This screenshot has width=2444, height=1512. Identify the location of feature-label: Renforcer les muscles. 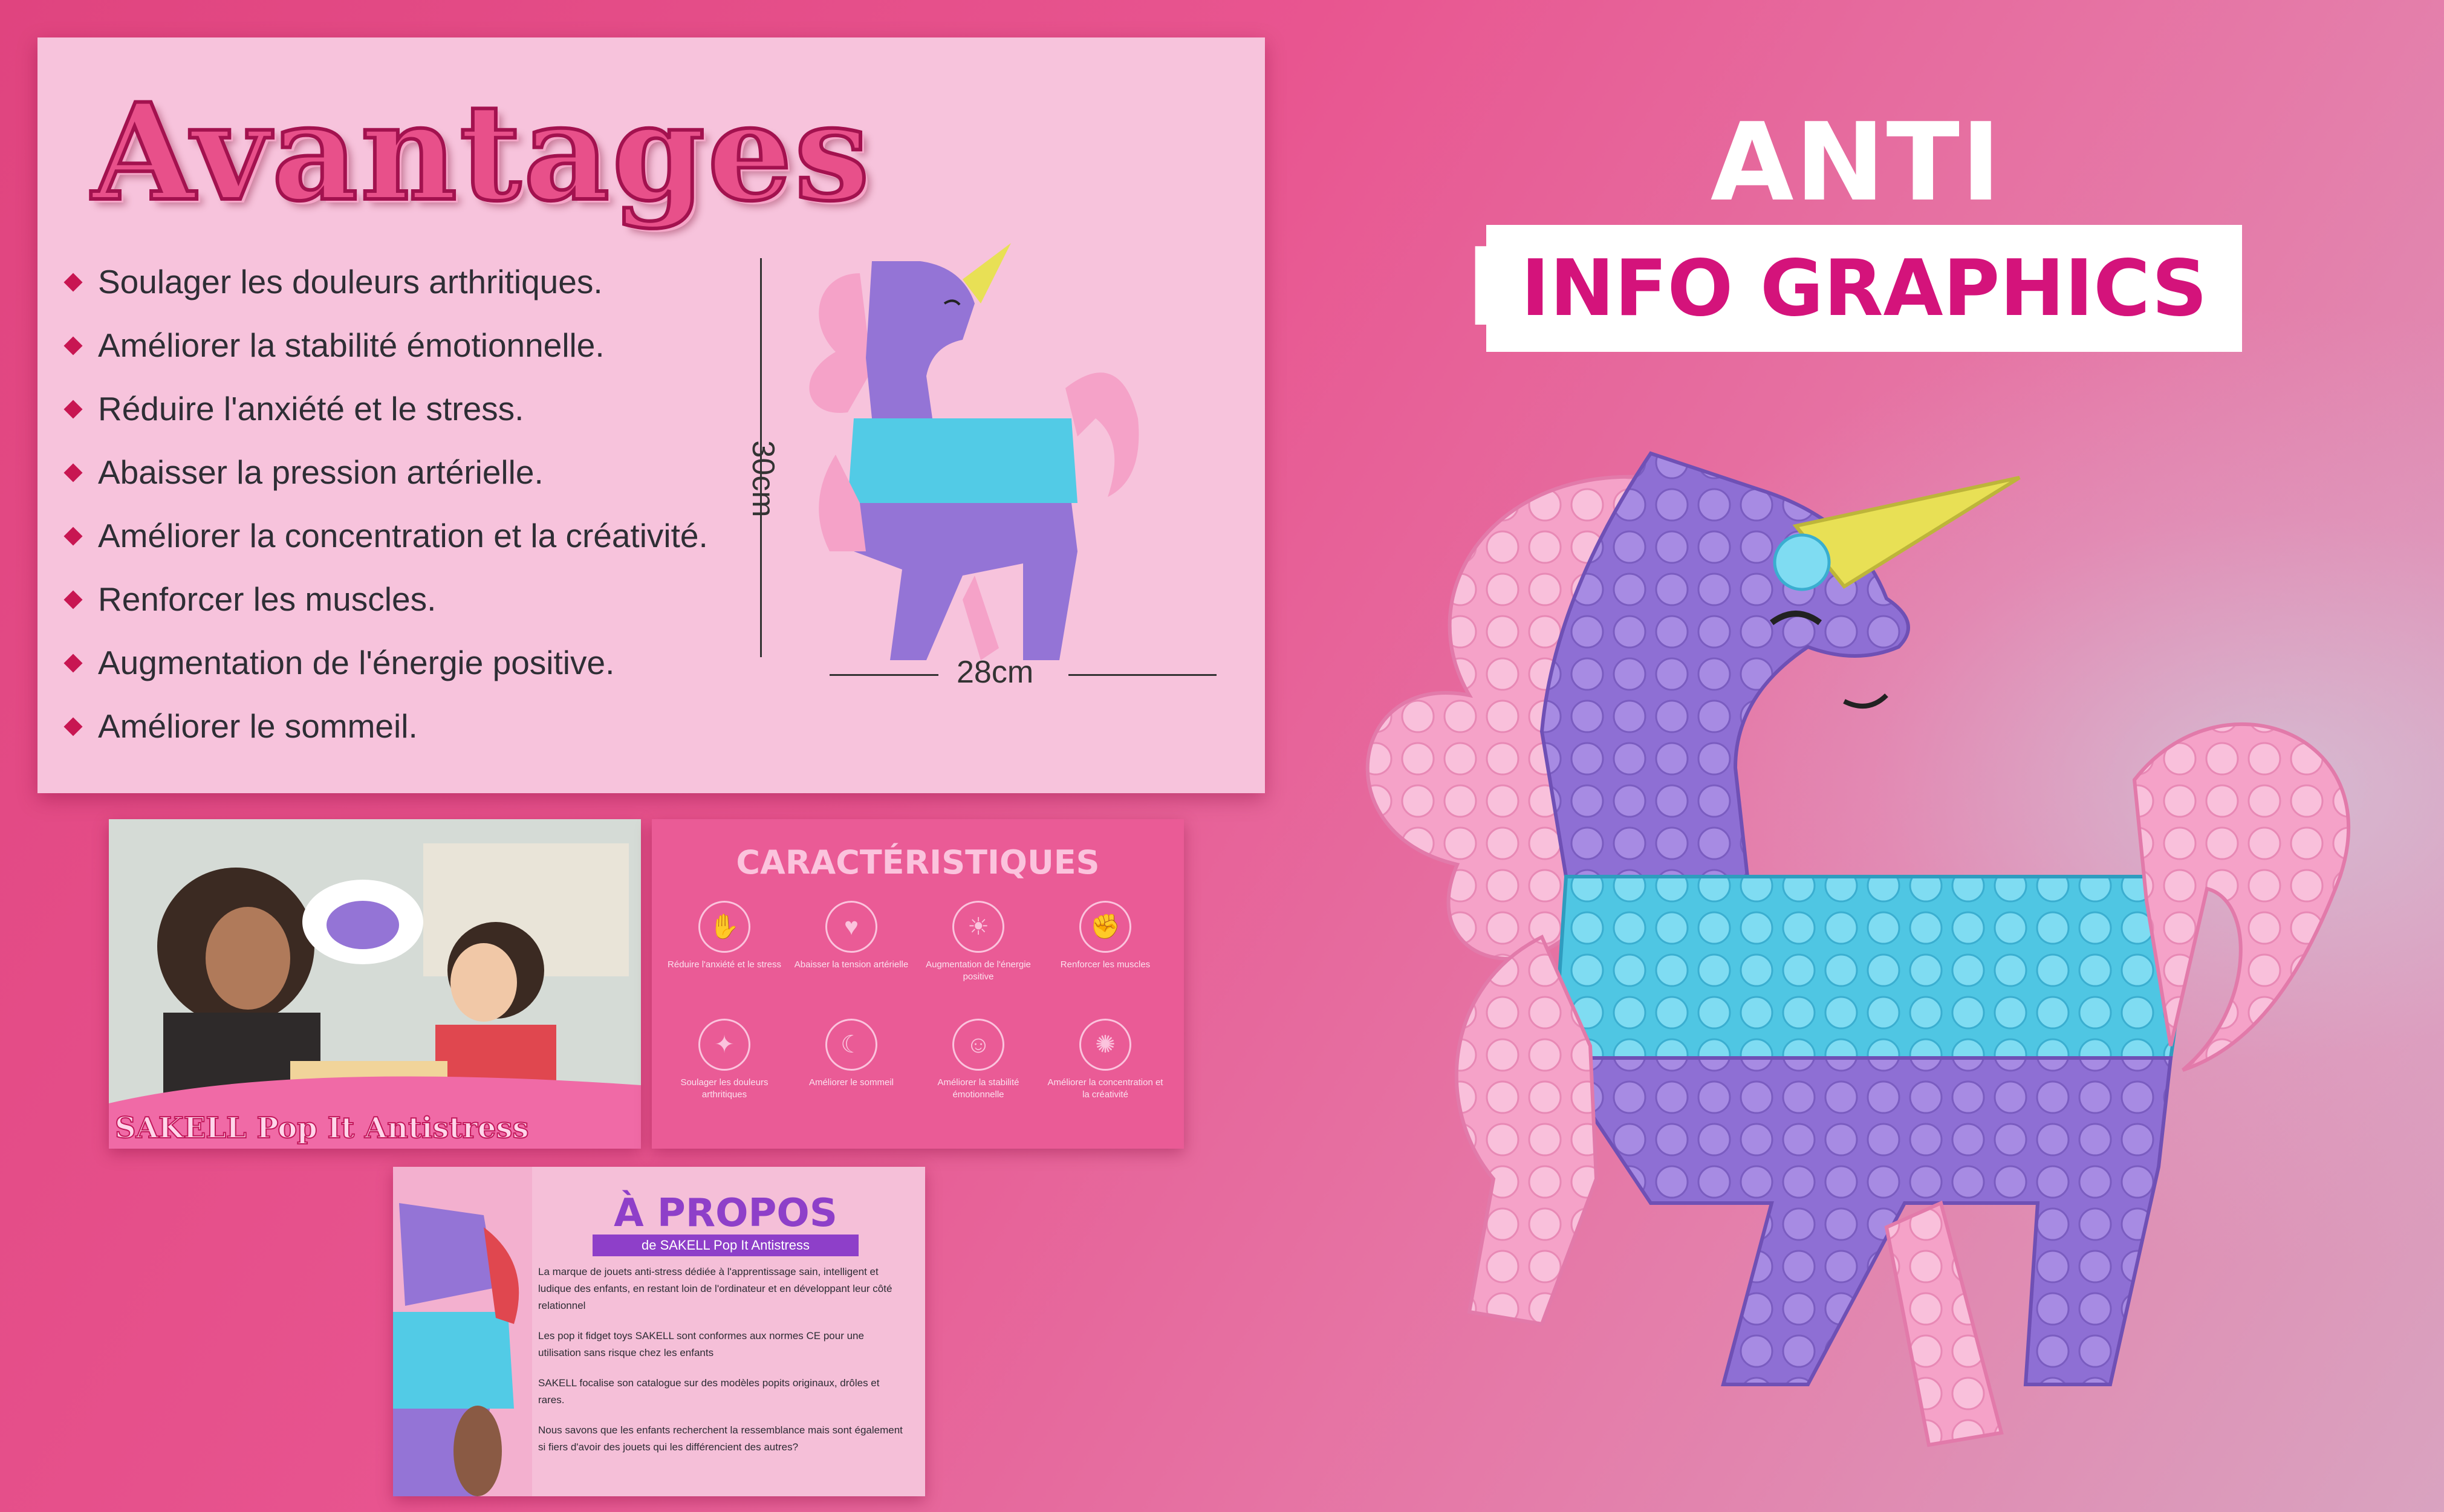
(1105, 964).